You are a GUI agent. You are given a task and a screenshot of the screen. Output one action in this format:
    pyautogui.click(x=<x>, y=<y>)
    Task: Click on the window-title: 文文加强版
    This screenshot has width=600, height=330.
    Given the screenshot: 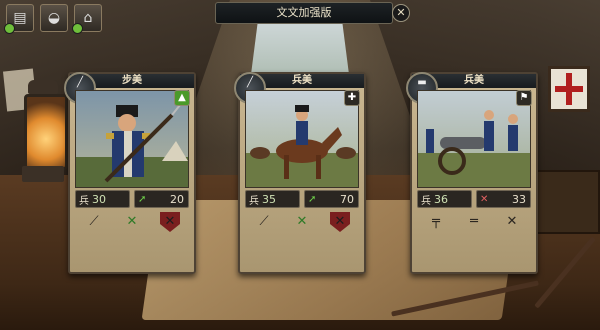 What is the action you would take?
    pyautogui.click(x=304, y=13)
    